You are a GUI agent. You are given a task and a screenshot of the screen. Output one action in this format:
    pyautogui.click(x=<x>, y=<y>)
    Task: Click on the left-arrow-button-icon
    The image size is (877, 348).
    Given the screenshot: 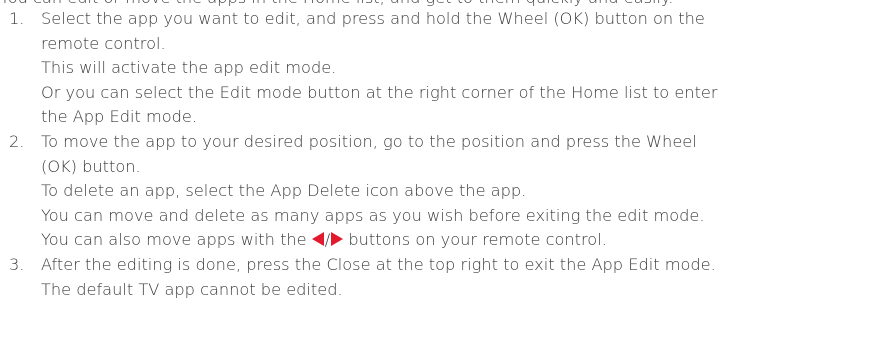 What is the action you would take?
    pyautogui.click(x=317, y=239)
    